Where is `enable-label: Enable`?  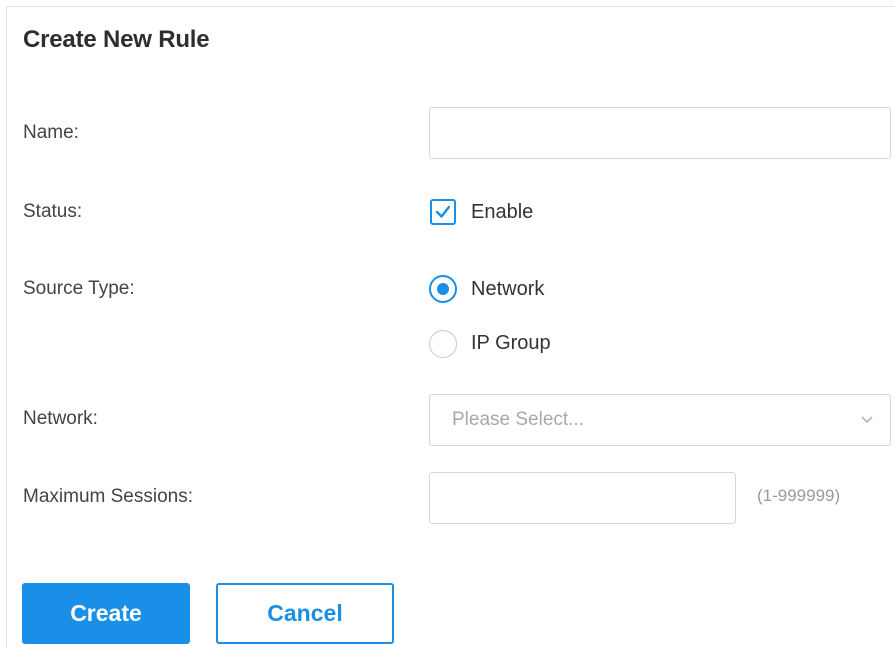 enable-label: Enable is located at coordinates (502, 212).